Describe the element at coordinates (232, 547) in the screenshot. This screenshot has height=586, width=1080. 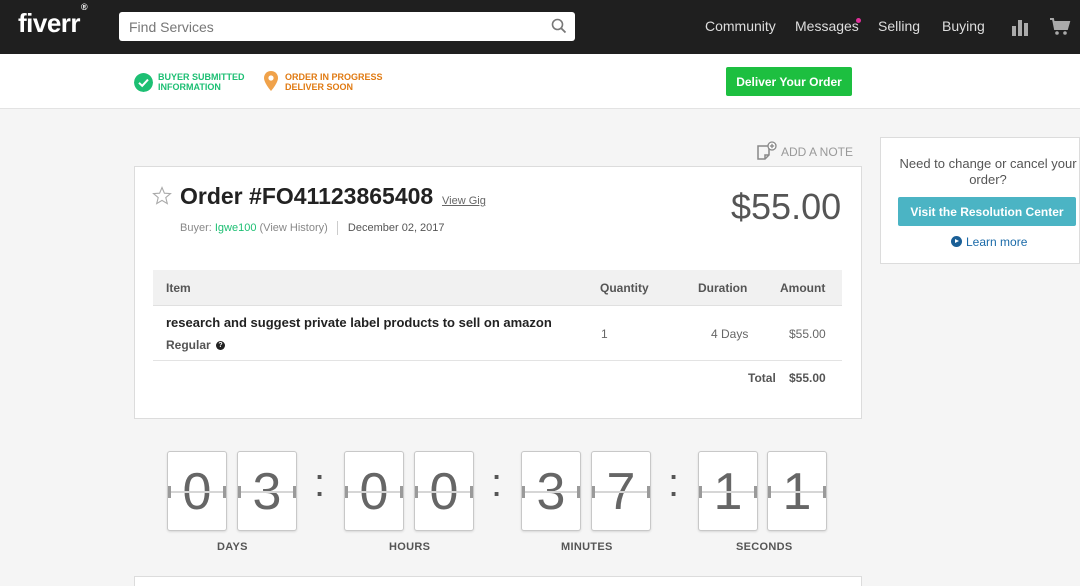
I see `countdown-unit-days: DAYS` at that location.